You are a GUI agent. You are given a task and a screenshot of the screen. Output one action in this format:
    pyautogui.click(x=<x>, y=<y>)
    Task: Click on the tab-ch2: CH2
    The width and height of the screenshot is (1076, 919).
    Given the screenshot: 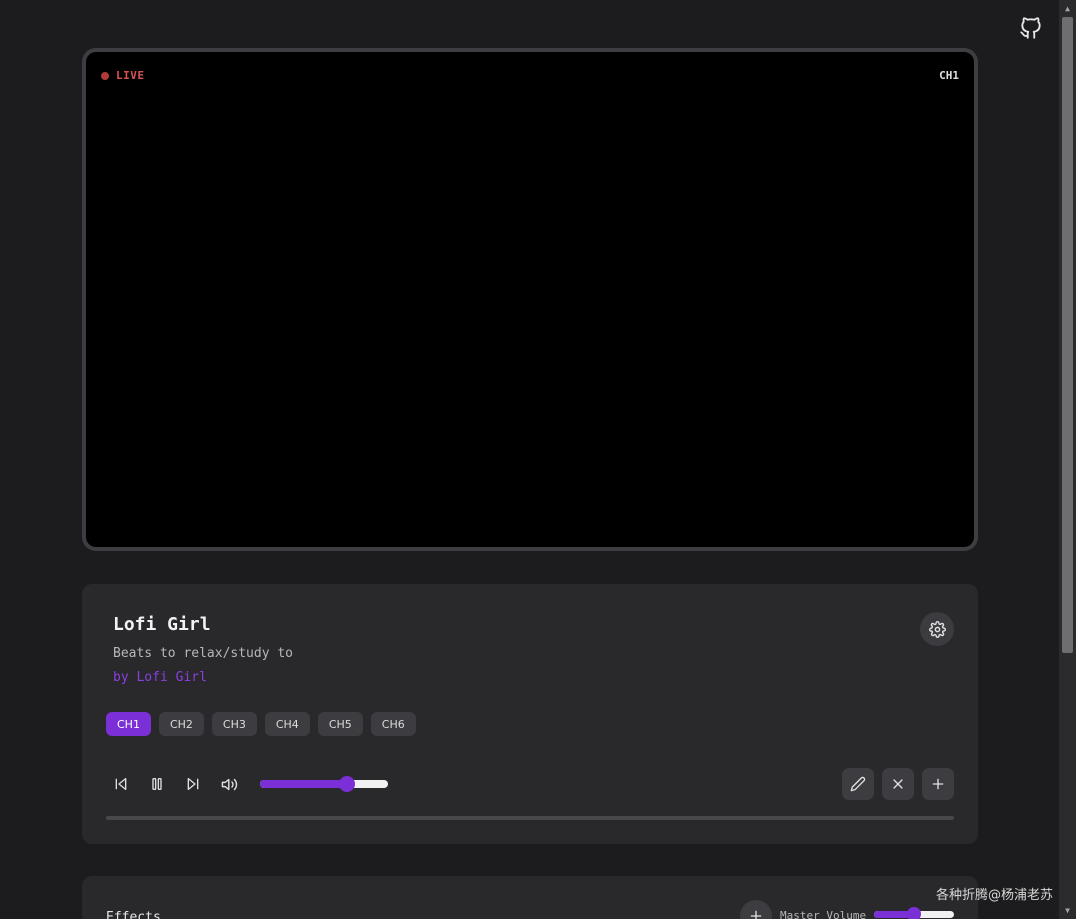 What is the action you would take?
    pyautogui.click(x=181, y=724)
    